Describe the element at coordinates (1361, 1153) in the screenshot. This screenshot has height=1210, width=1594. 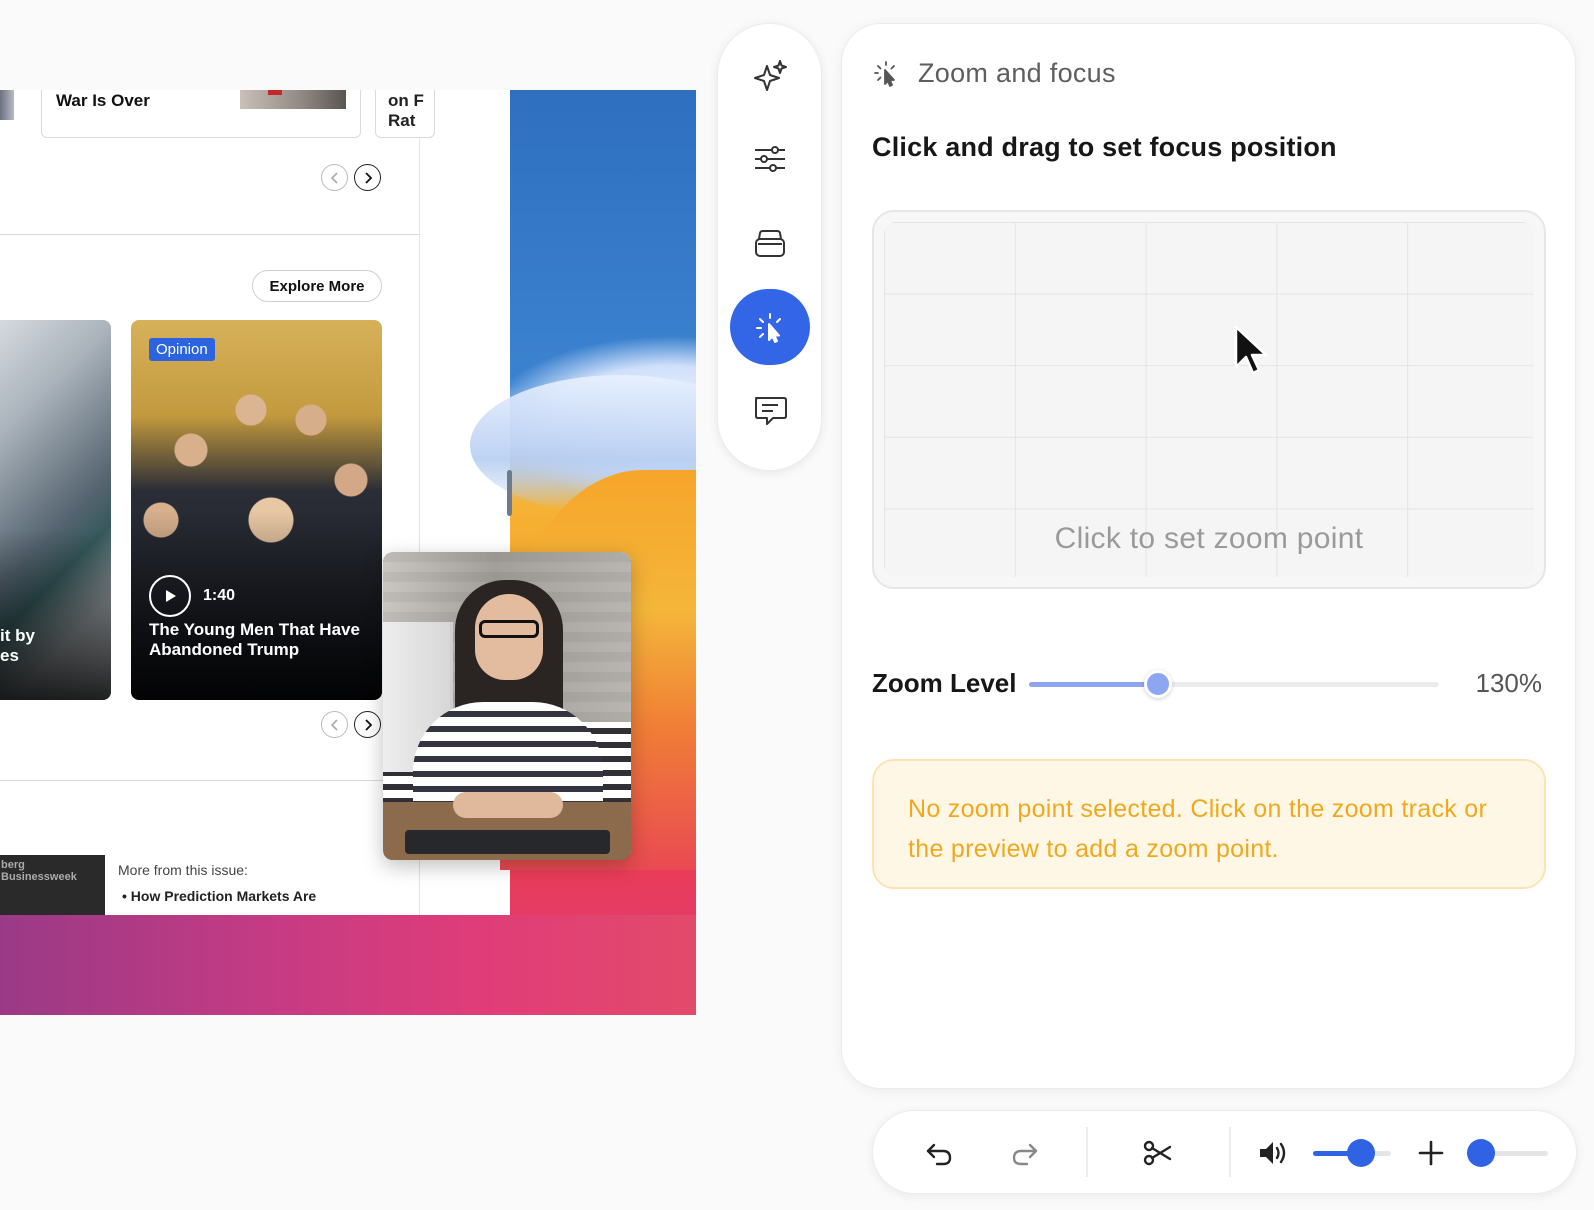
I see `volume-slider-thumb` at that location.